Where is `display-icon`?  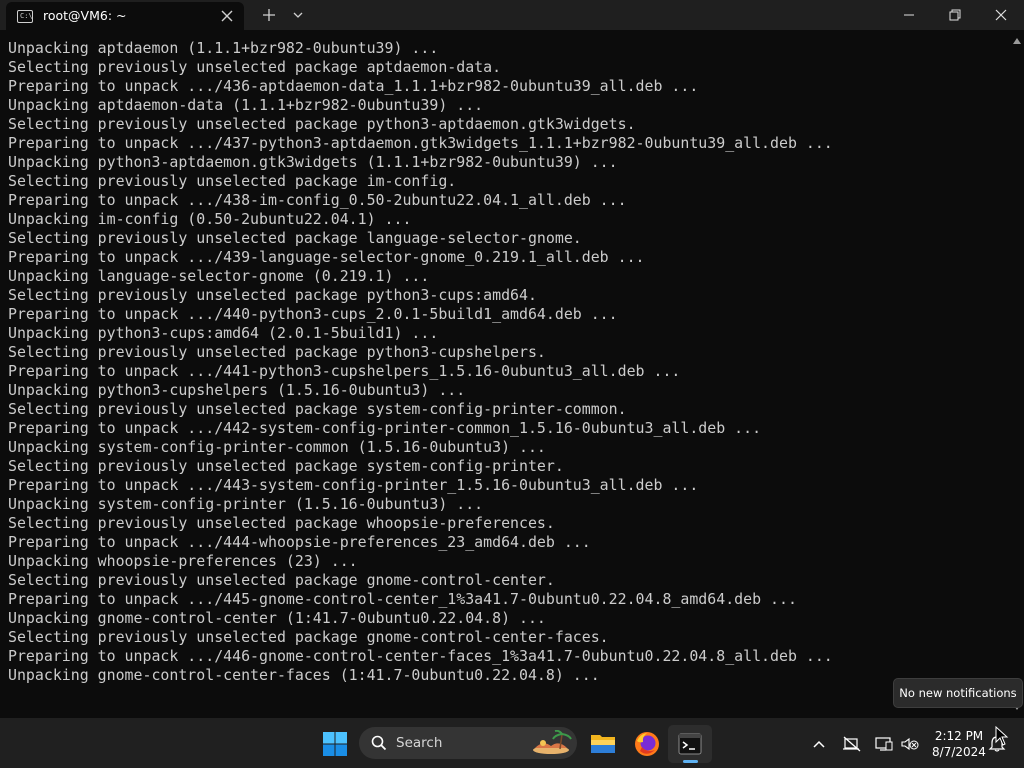 display-icon is located at coordinates (884, 744).